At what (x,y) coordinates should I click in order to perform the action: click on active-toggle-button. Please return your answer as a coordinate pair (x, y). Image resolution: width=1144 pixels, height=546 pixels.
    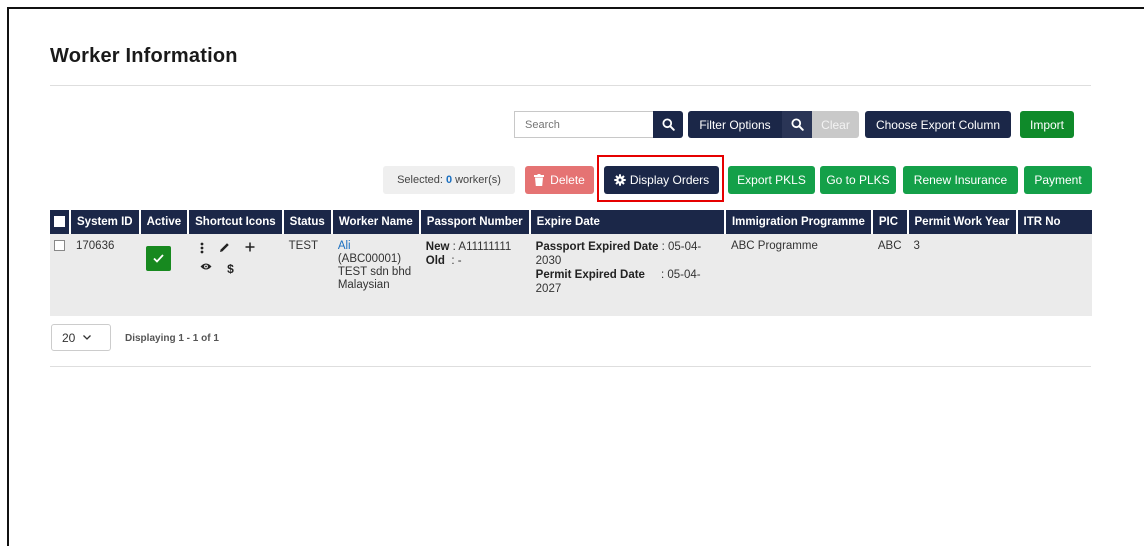
    Looking at the image, I should click on (158, 258).